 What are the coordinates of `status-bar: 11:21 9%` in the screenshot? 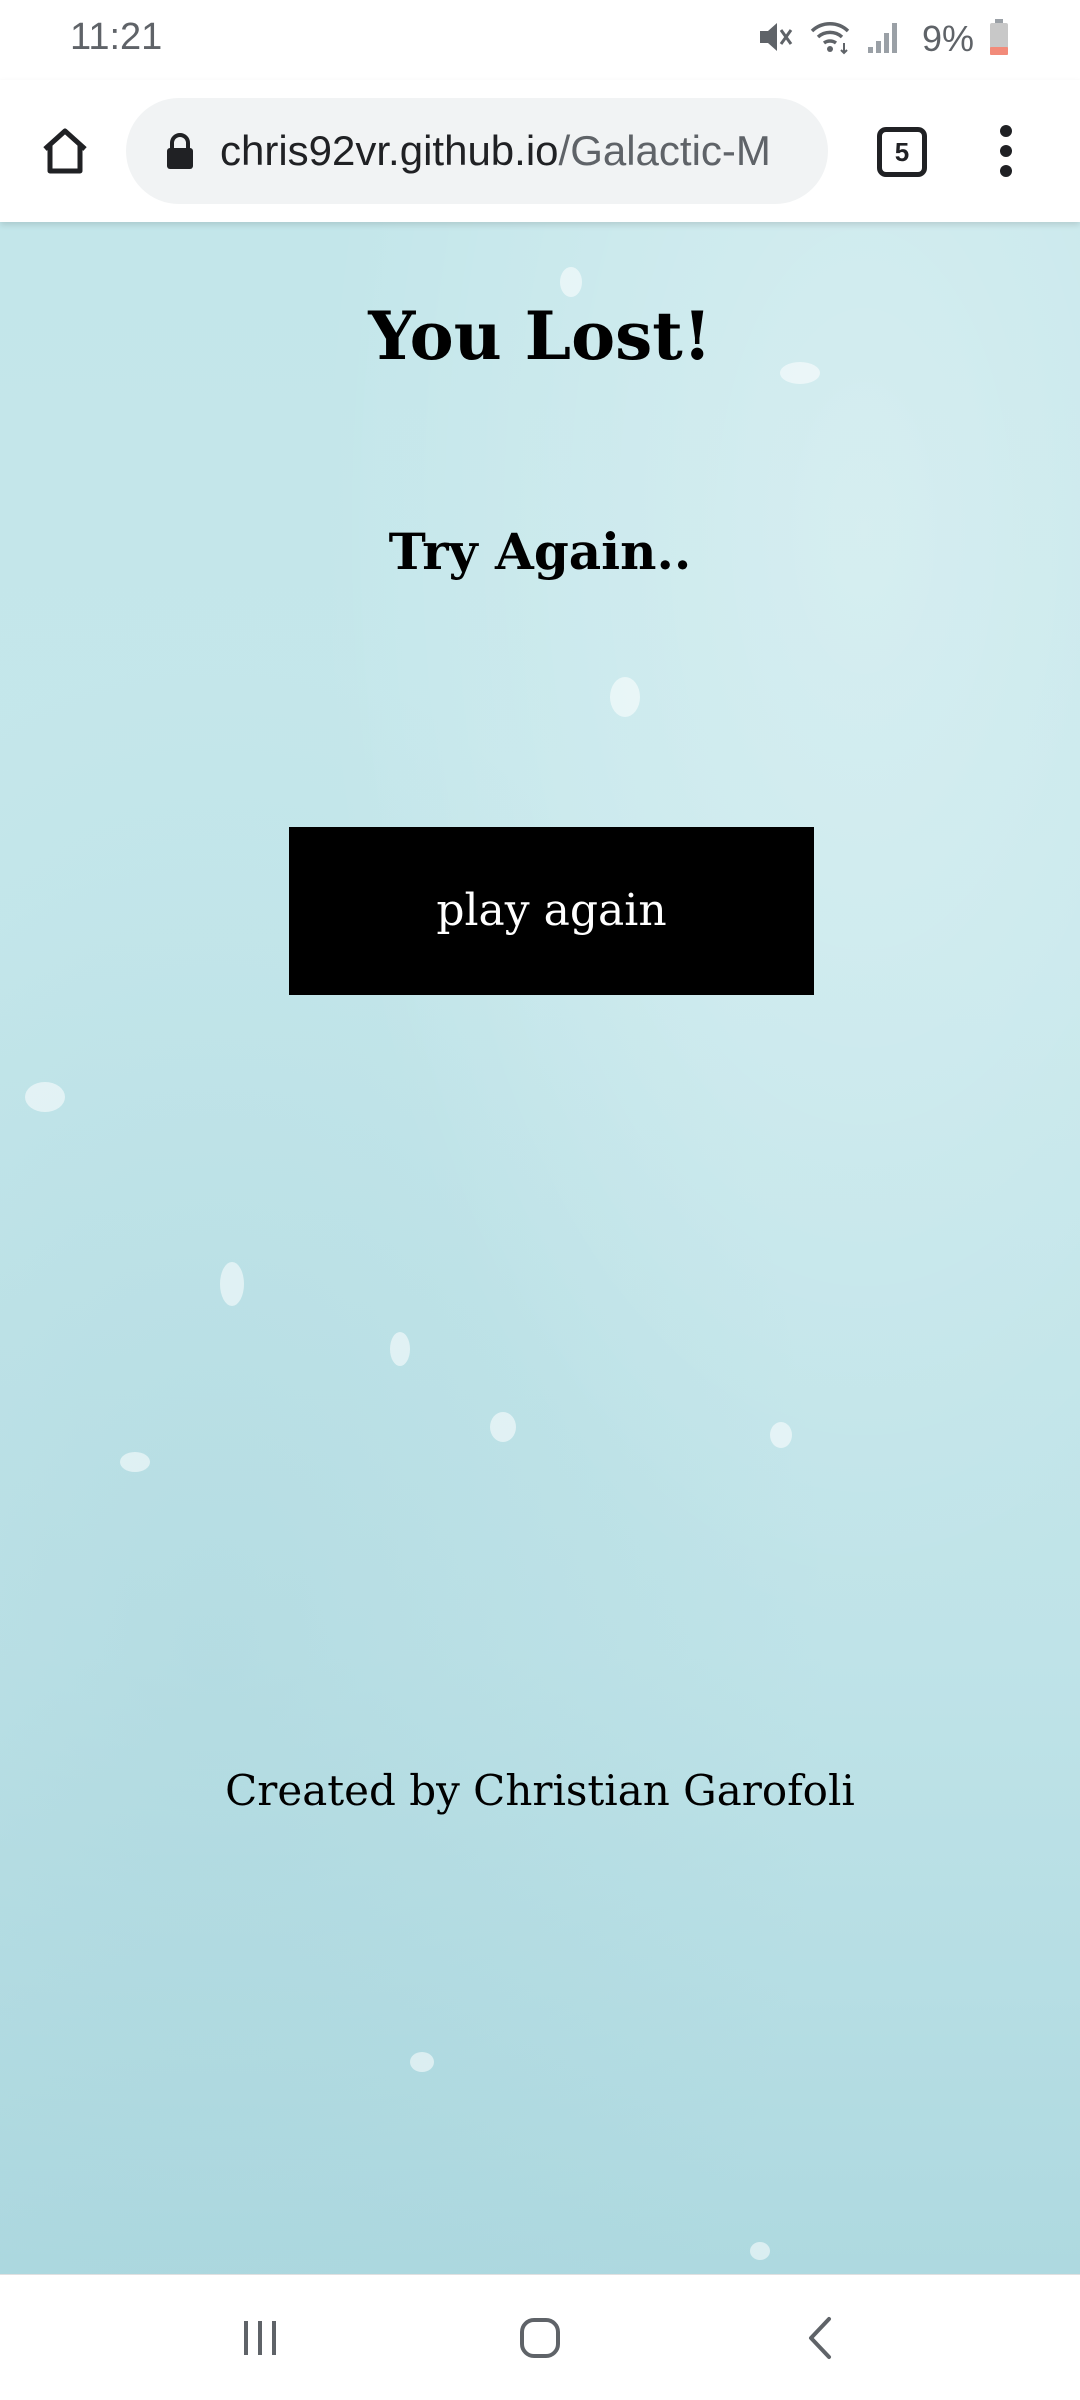 It's located at (540, 40).